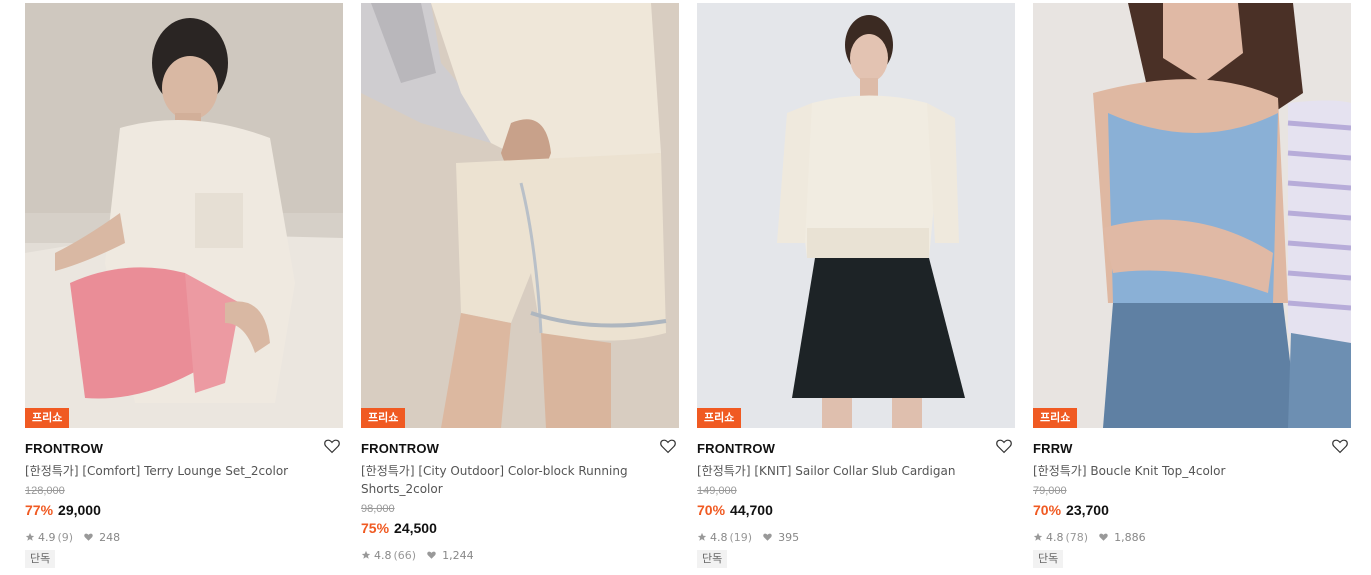 This screenshot has width=1371, height=575. What do you see at coordinates (65, 537) in the screenshot?
I see `review-count: (9)` at bounding box center [65, 537].